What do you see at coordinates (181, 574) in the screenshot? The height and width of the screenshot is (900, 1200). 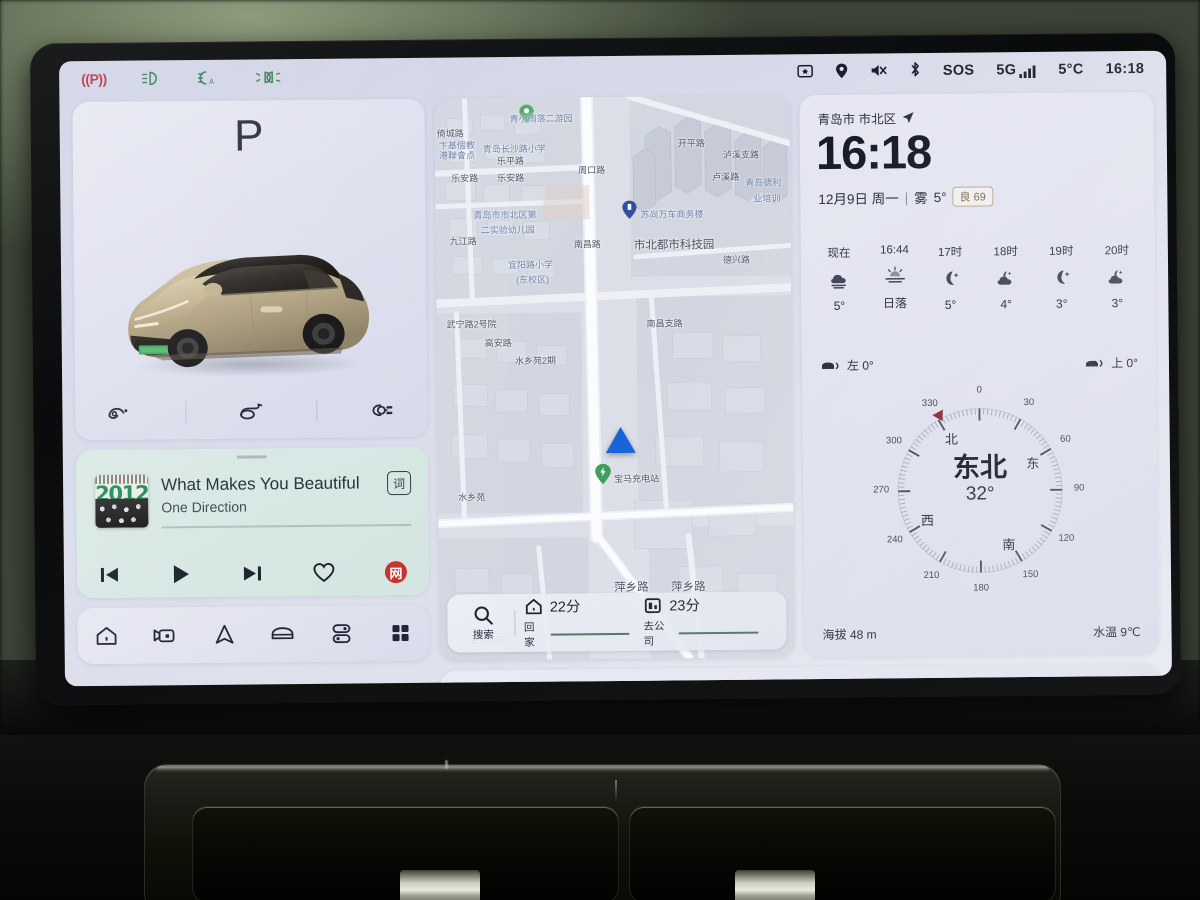 I see `play-button` at bounding box center [181, 574].